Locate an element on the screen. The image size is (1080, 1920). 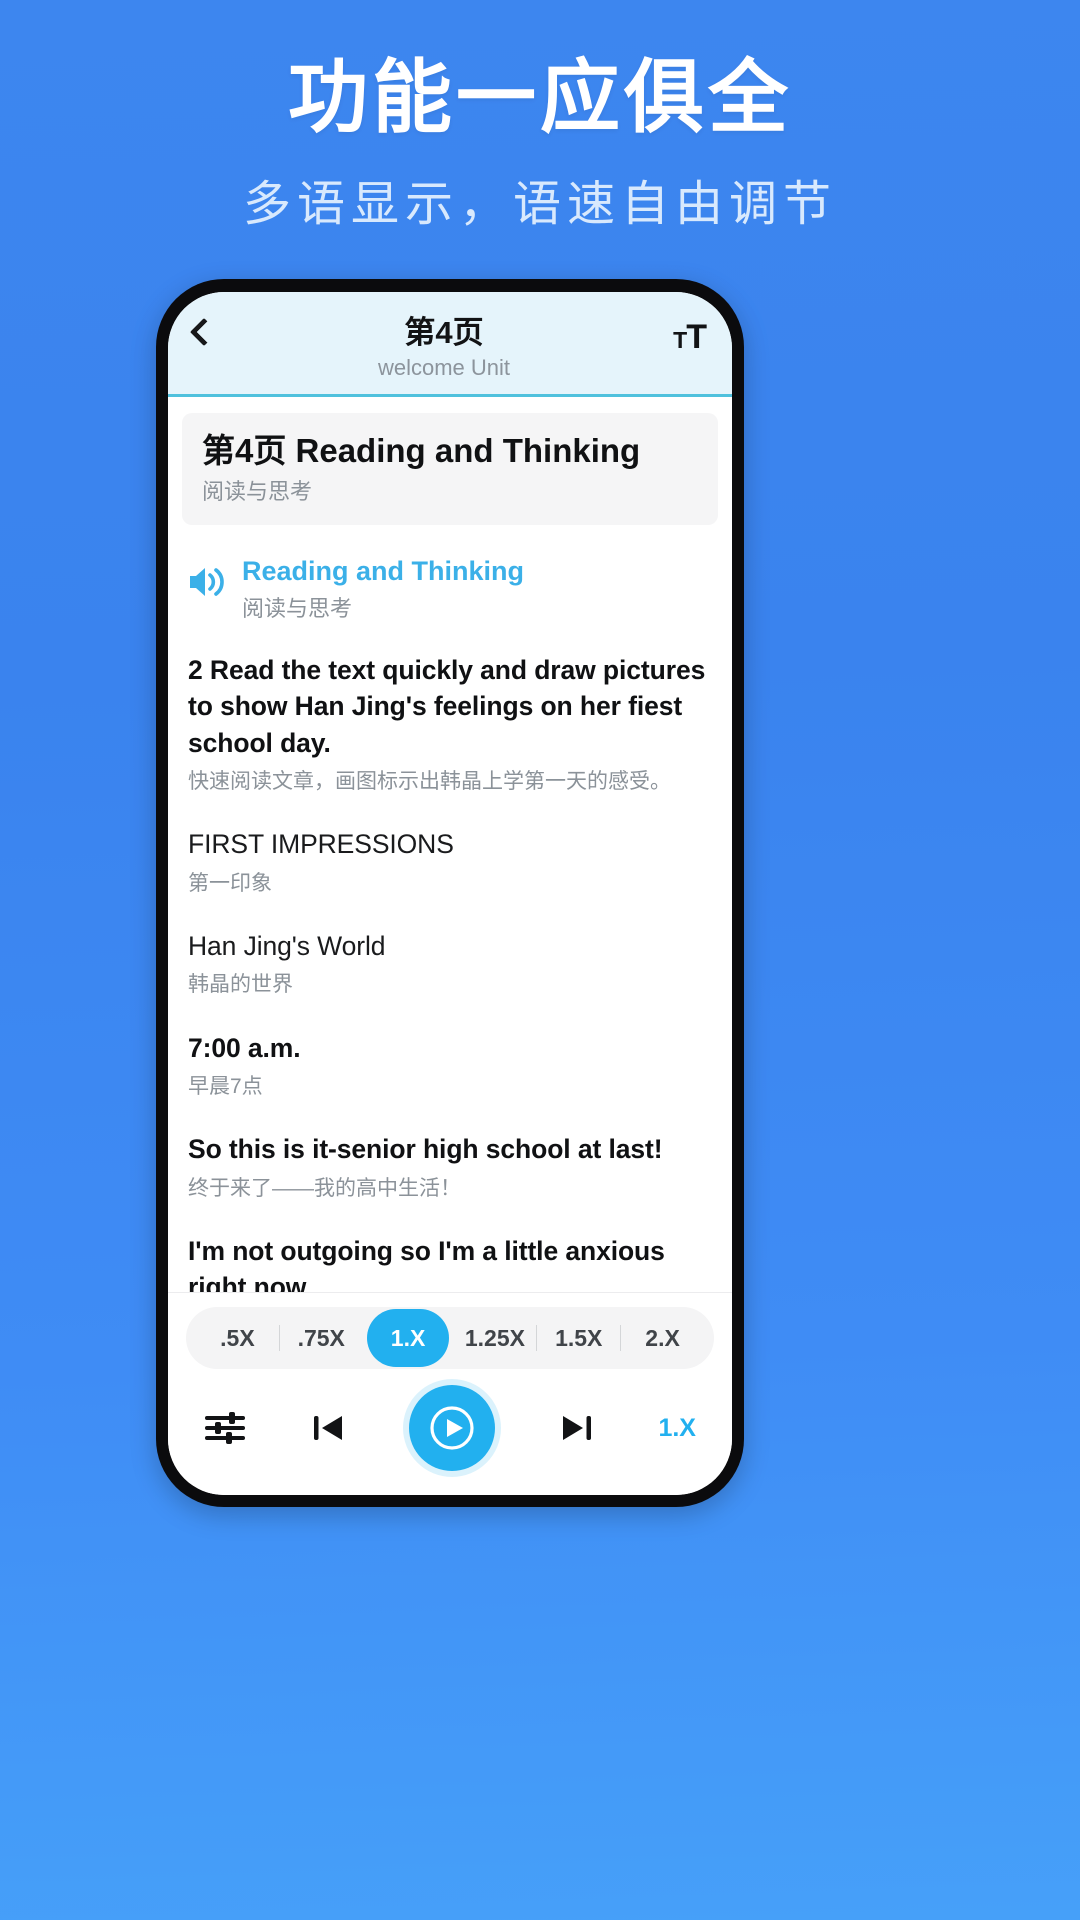
page-title: 第4页 is located at coordinates (444, 332).